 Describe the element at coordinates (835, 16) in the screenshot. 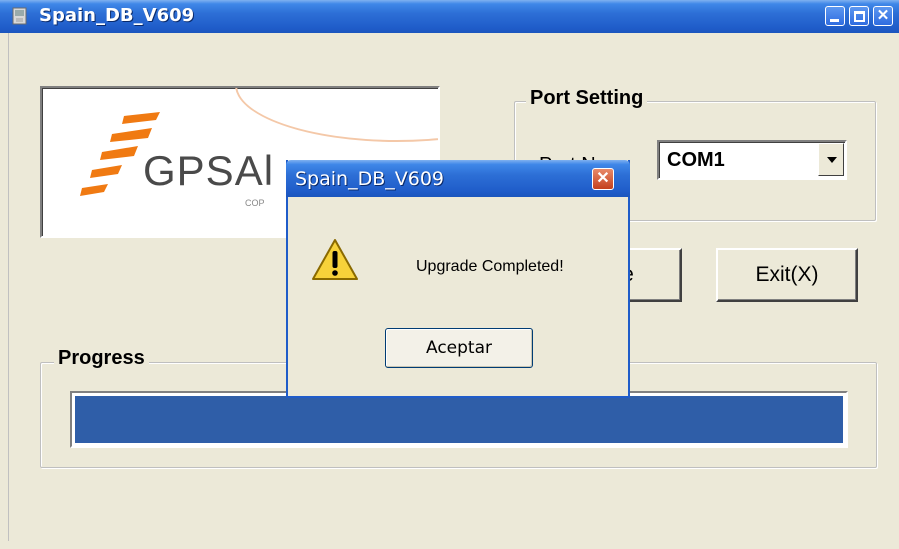

I see `minimize-button` at that location.